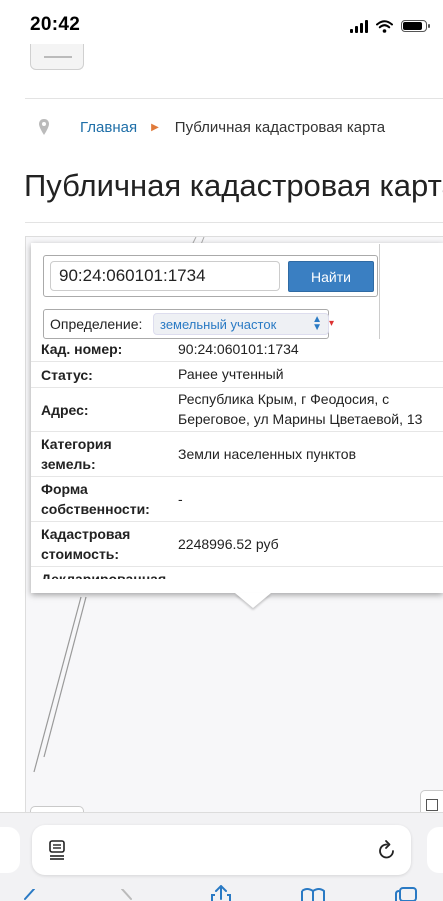 The image size is (443, 901). What do you see at coordinates (108, 127) in the screenshot?
I see `breadcrumb-home-link: Главная` at bounding box center [108, 127].